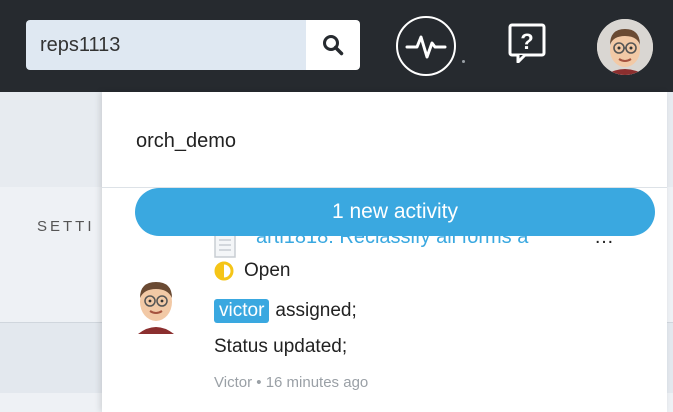  I want to click on assignee-tag: victor, so click(242, 311).